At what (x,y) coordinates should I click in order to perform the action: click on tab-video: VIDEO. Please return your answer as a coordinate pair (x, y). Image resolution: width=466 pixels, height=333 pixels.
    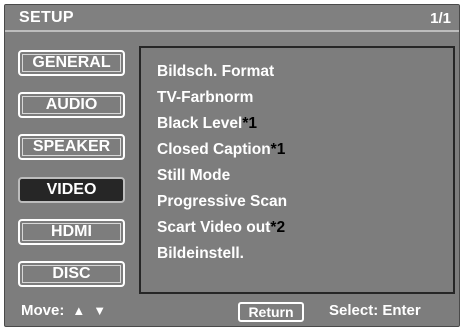
    Looking at the image, I should click on (71, 190).